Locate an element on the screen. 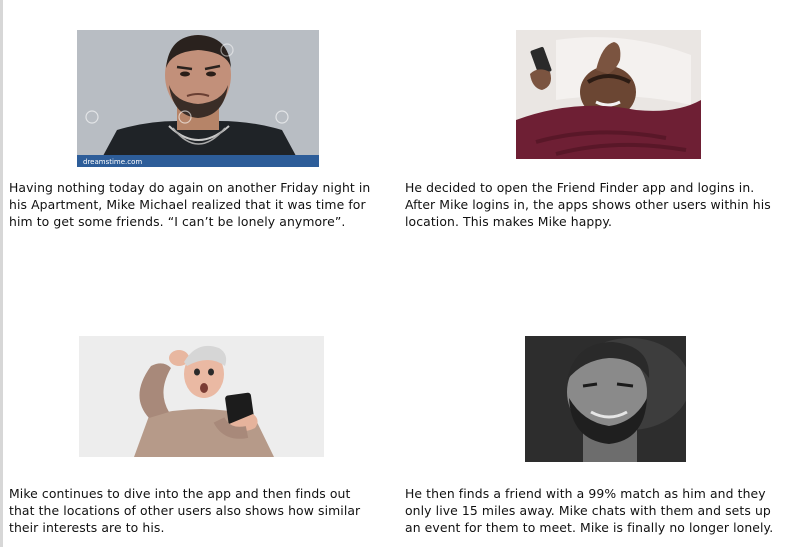 The height and width of the screenshot is (547, 790). older-man-illustration is located at coordinates (201, 396).